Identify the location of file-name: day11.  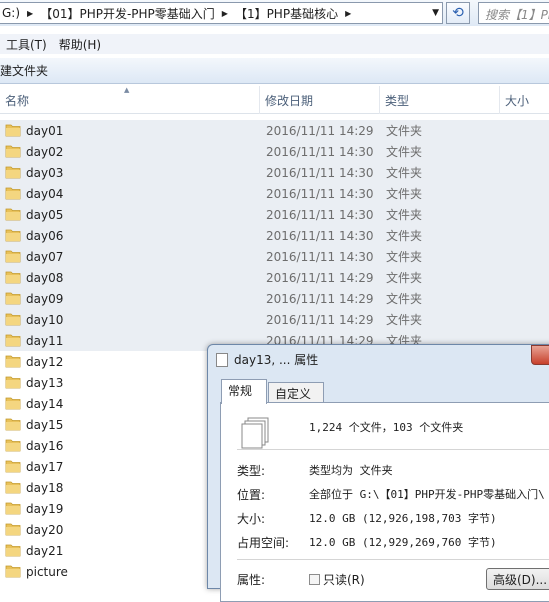
(45, 340).